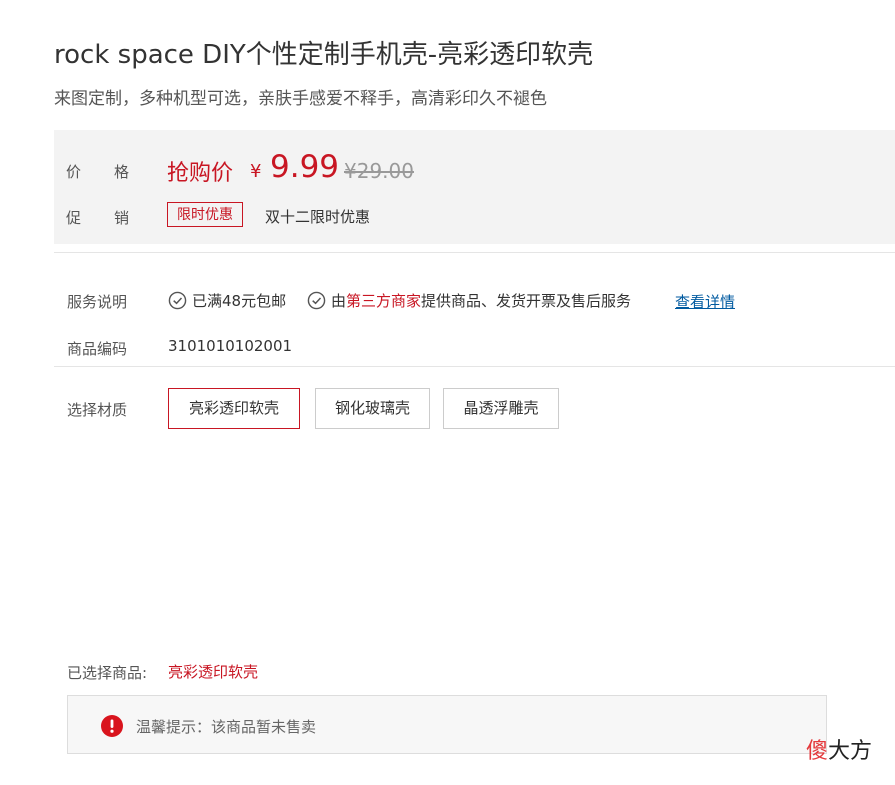 Image resolution: width=895 pixels, height=785 pixels. Describe the element at coordinates (74, 172) in the screenshot. I see `price-label-char-1: 价` at that location.